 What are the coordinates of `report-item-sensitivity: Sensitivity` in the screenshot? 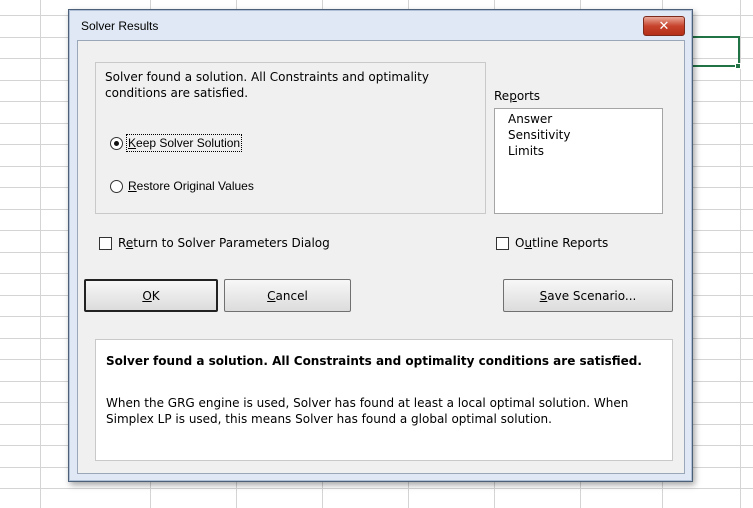 It's located at (578, 135).